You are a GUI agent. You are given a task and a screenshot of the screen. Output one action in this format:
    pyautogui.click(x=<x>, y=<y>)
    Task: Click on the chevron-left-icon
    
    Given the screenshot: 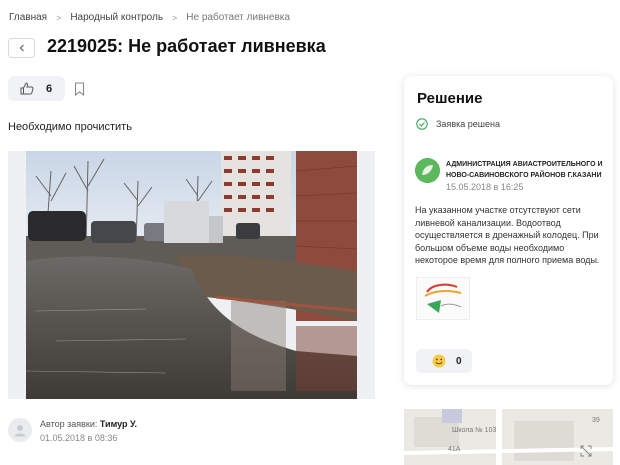 What is the action you would take?
    pyautogui.click(x=21, y=48)
    